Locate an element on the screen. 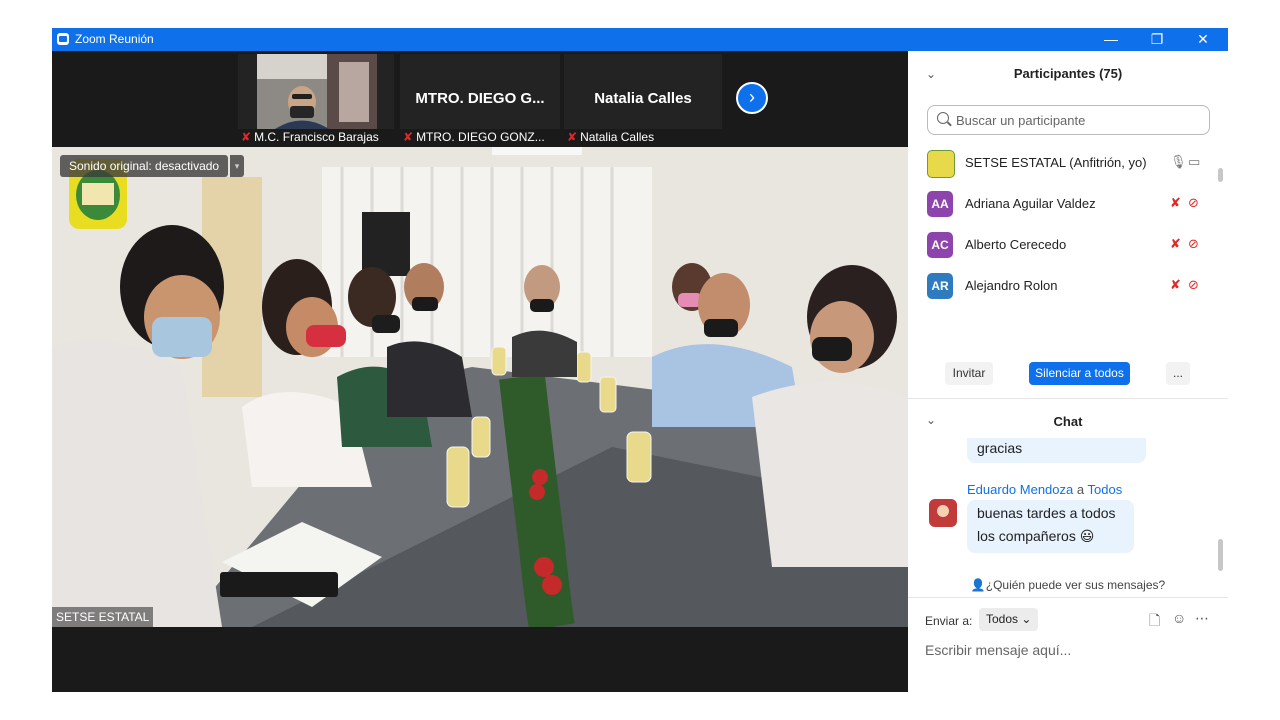 The image size is (1280, 720). participants-header: ⌄ Participantes (75) is located at coordinates (1068, 73).